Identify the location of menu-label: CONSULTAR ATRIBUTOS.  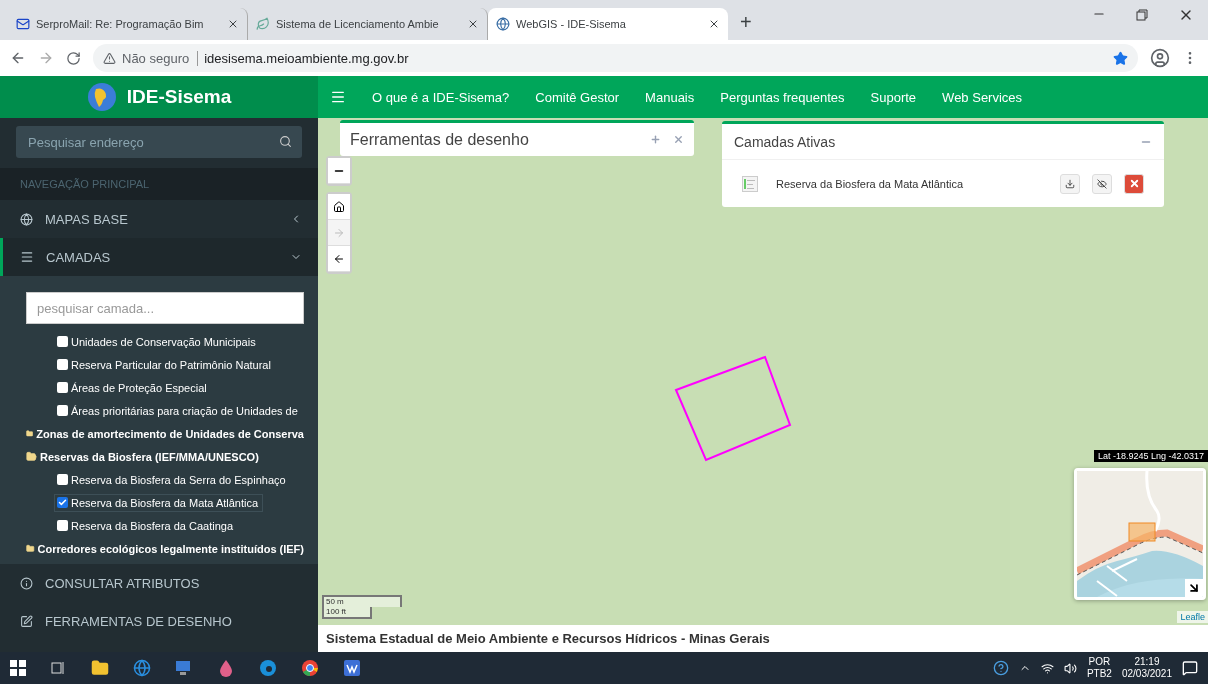
(123, 583).